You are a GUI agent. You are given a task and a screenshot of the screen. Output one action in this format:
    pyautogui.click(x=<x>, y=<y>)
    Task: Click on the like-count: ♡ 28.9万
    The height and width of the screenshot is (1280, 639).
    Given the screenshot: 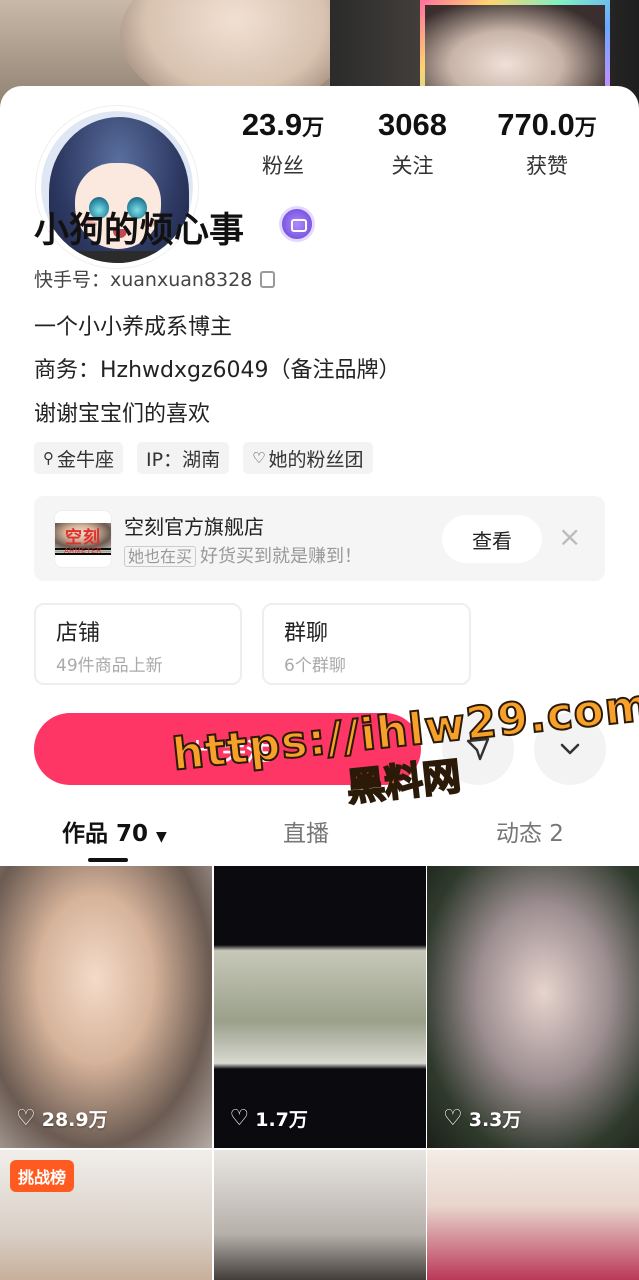 What is the action you would take?
    pyautogui.click(x=62, y=1118)
    